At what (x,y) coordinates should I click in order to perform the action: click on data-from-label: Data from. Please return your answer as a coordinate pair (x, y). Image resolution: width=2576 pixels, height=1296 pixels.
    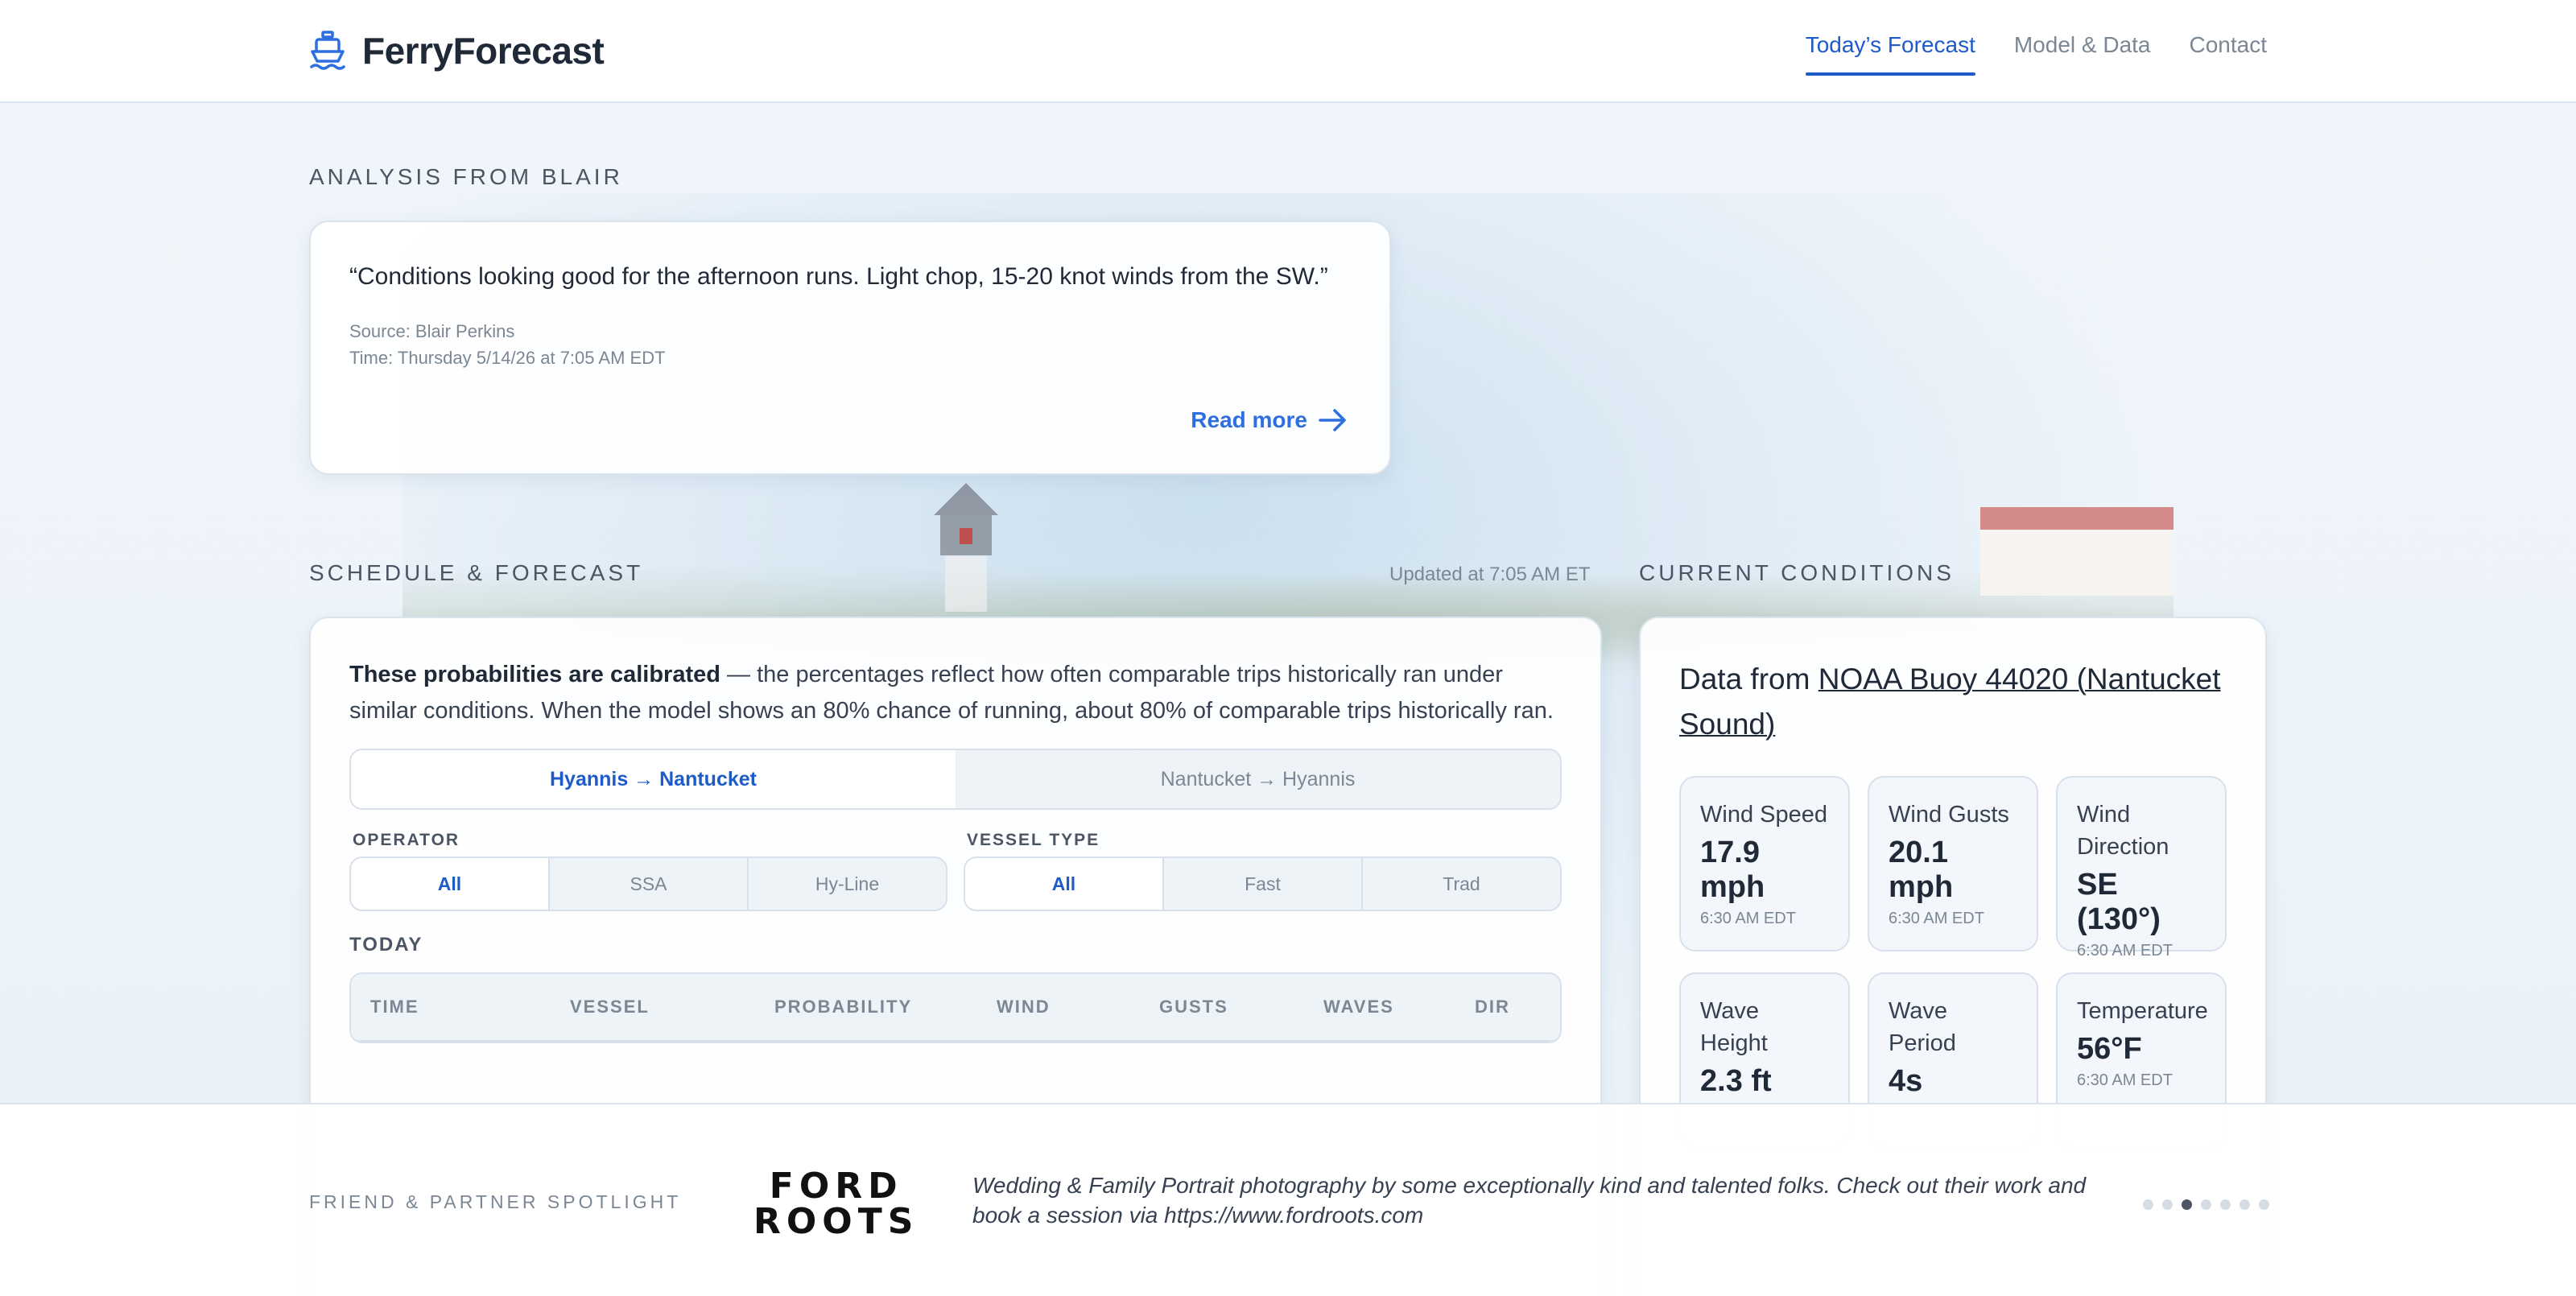
    Looking at the image, I should click on (1748, 679).